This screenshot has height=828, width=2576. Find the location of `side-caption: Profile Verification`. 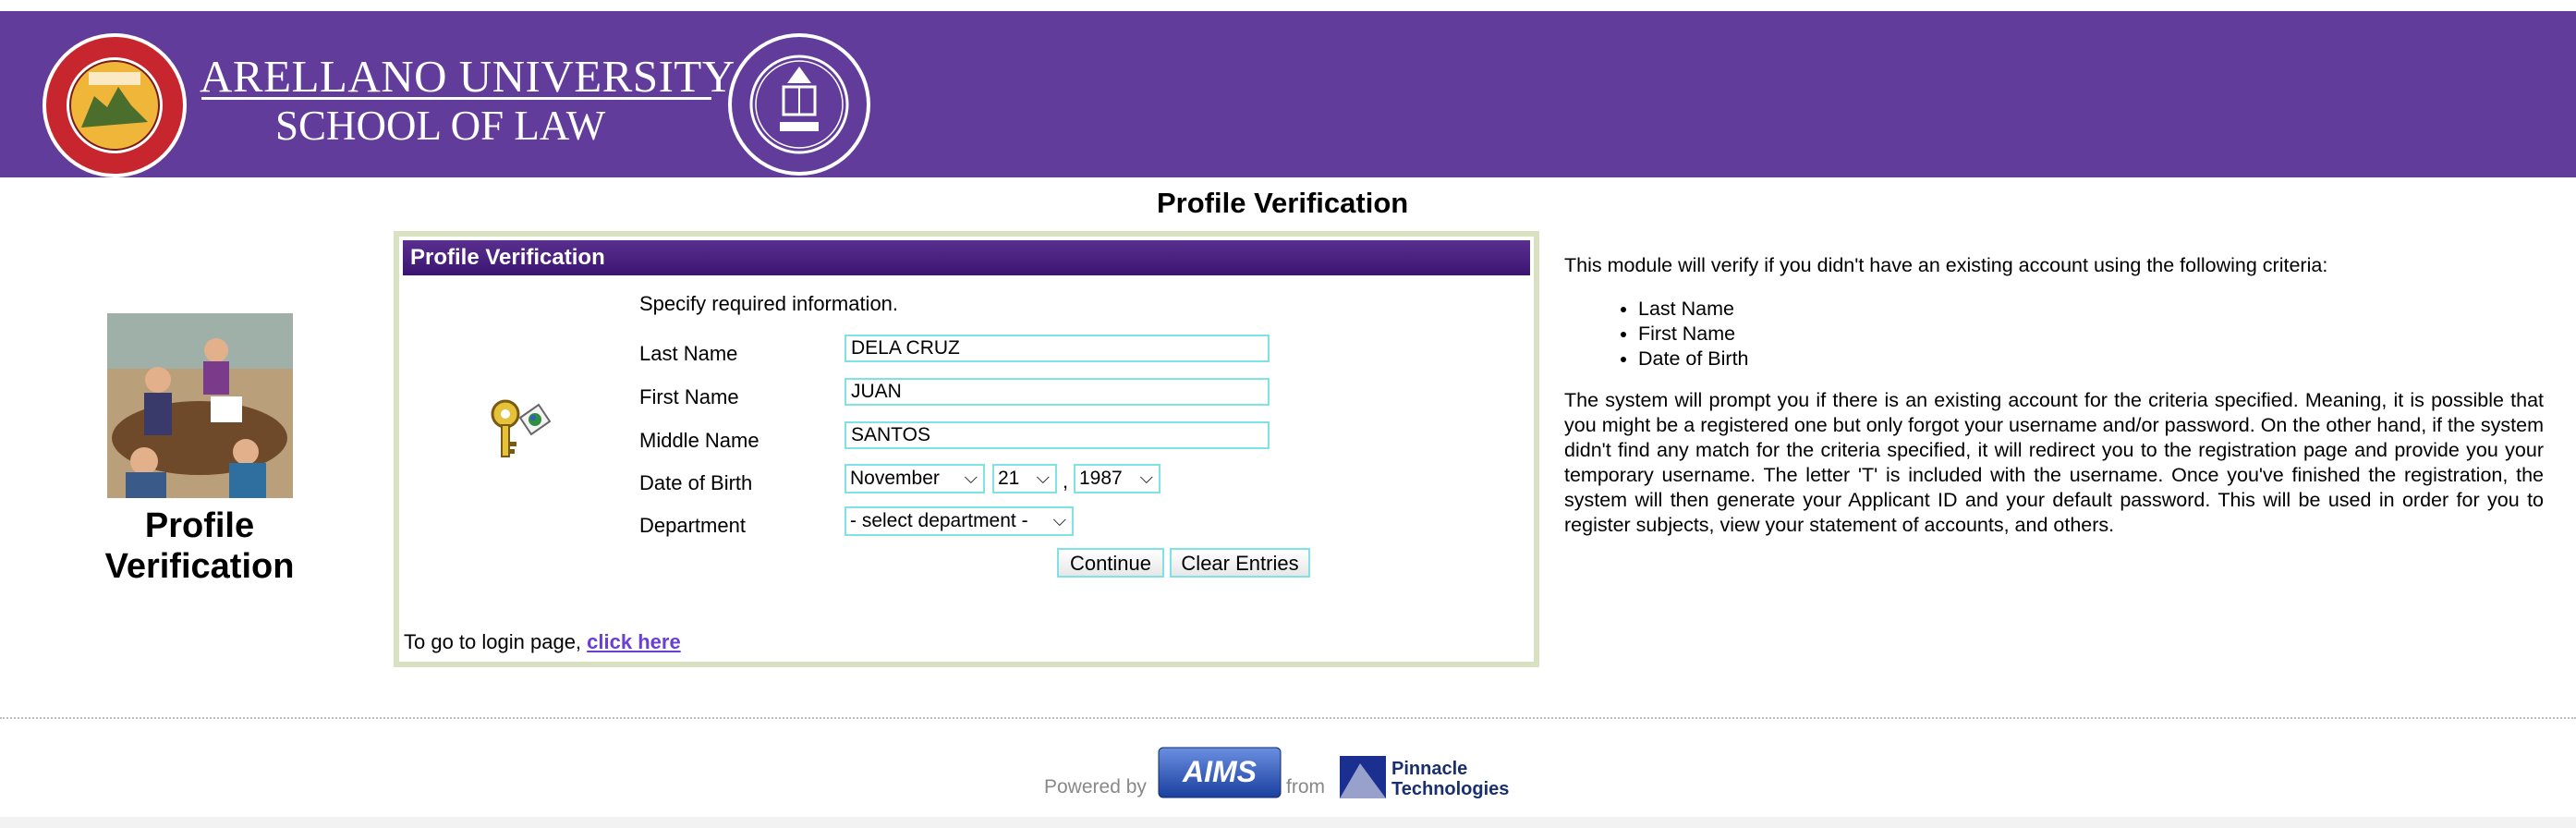

side-caption: Profile Verification is located at coordinates (199, 546).